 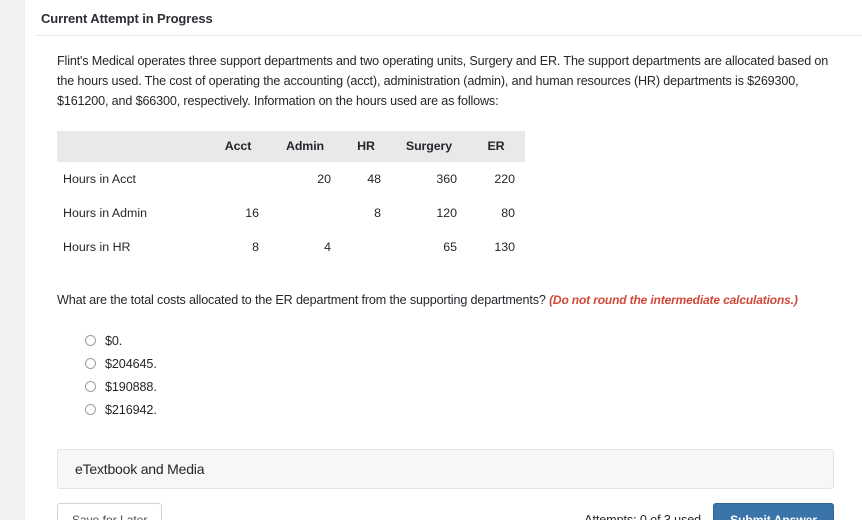 I want to click on attempts-status: Attempts: 0 of 3 used, so click(x=643, y=516).